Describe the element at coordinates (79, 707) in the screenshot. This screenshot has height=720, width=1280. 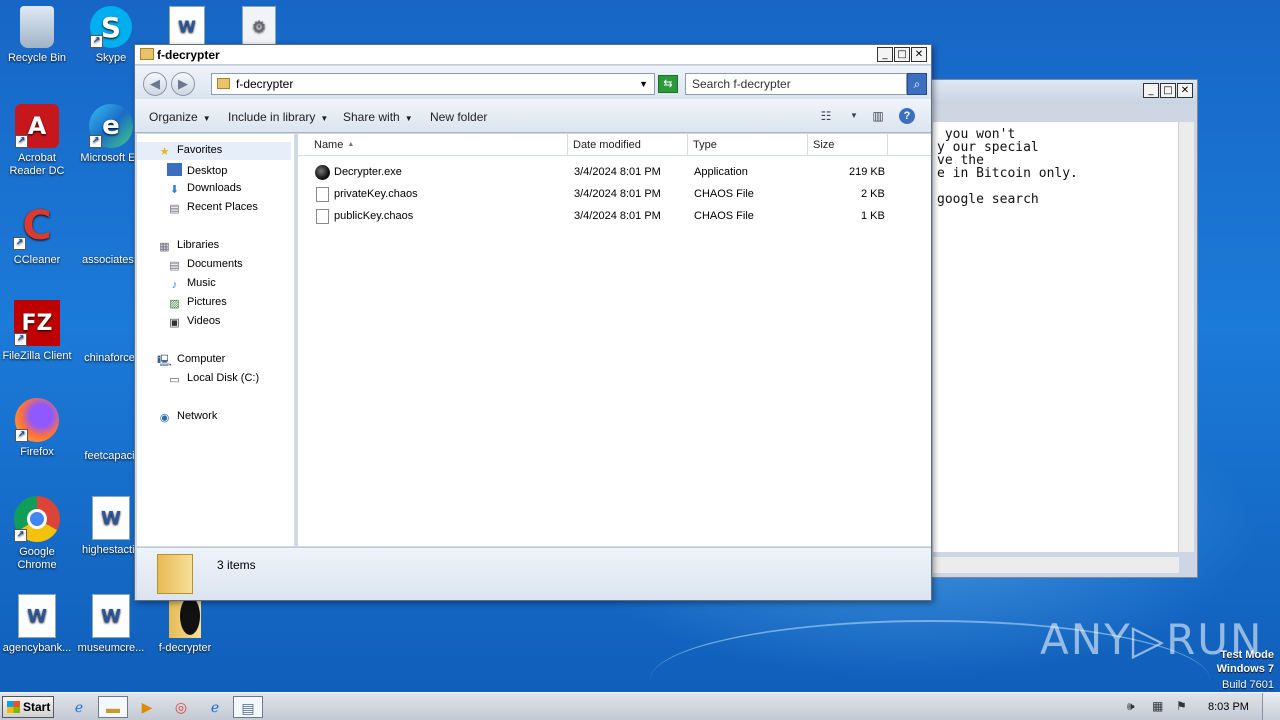
I see `taskbar-ie-icon: ℯ` at that location.